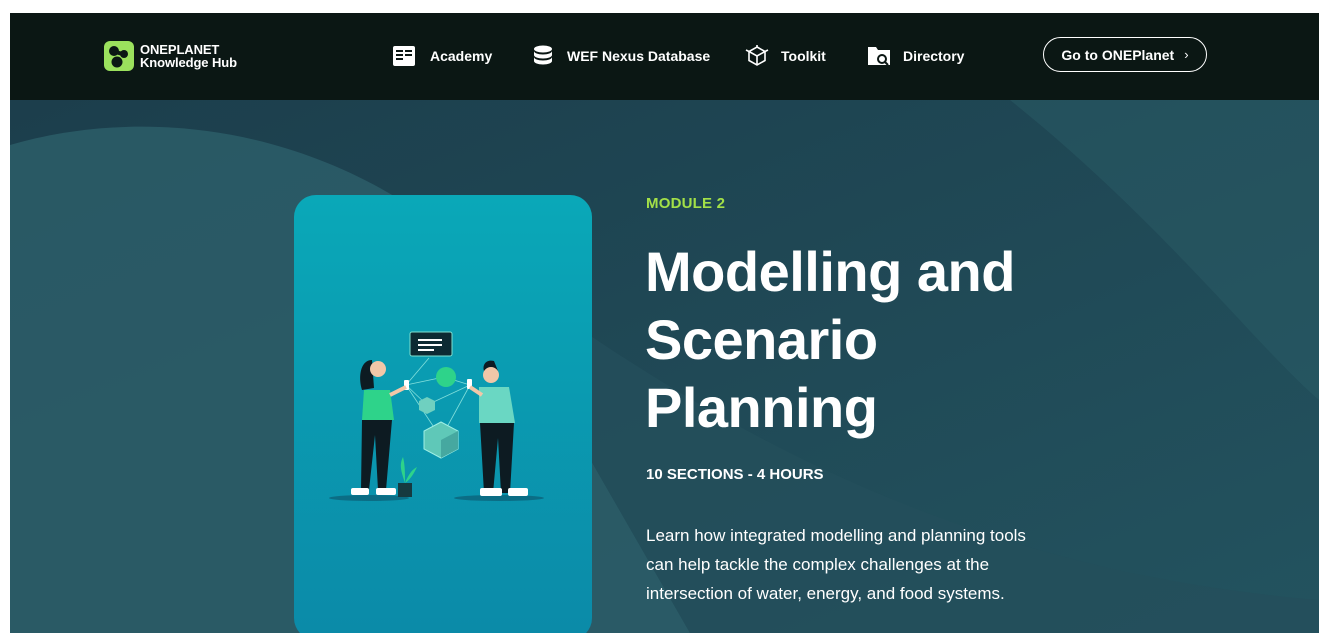 The height and width of the screenshot is (633, 1319). I want to click on go-to-oneplanet-button: Go to ONEPlanet ›, so click(1125, 54).